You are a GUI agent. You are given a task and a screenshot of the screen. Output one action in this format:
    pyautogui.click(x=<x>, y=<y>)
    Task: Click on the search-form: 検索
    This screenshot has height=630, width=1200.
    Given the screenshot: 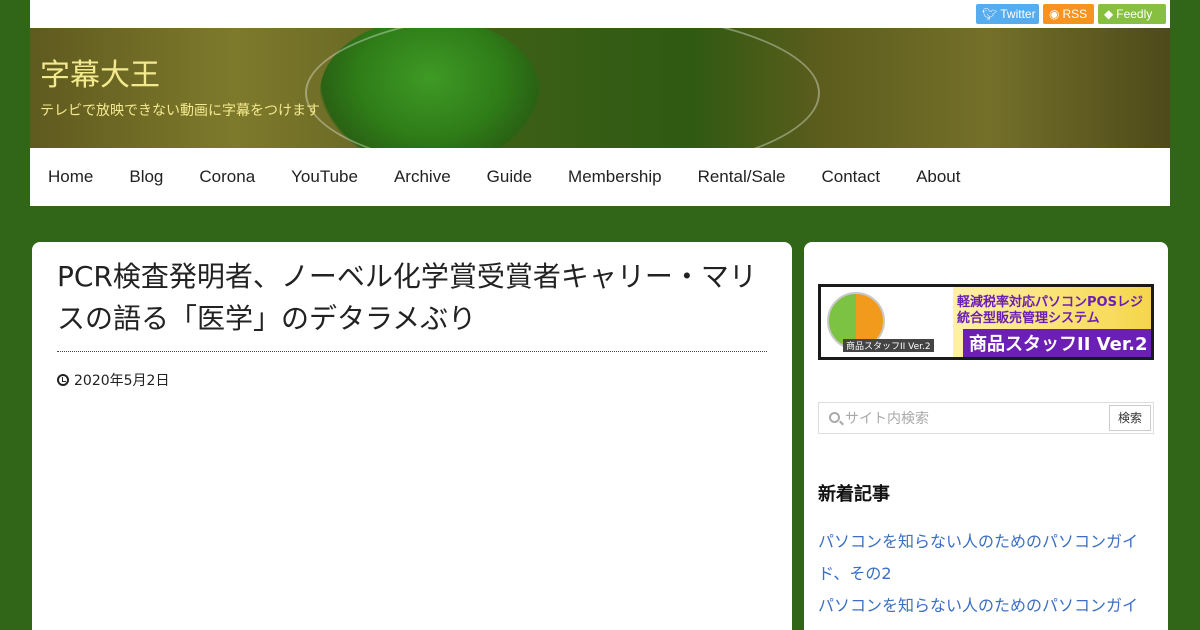 What is the action you would take?
    pyautogui.click(x=986, y=418)
    